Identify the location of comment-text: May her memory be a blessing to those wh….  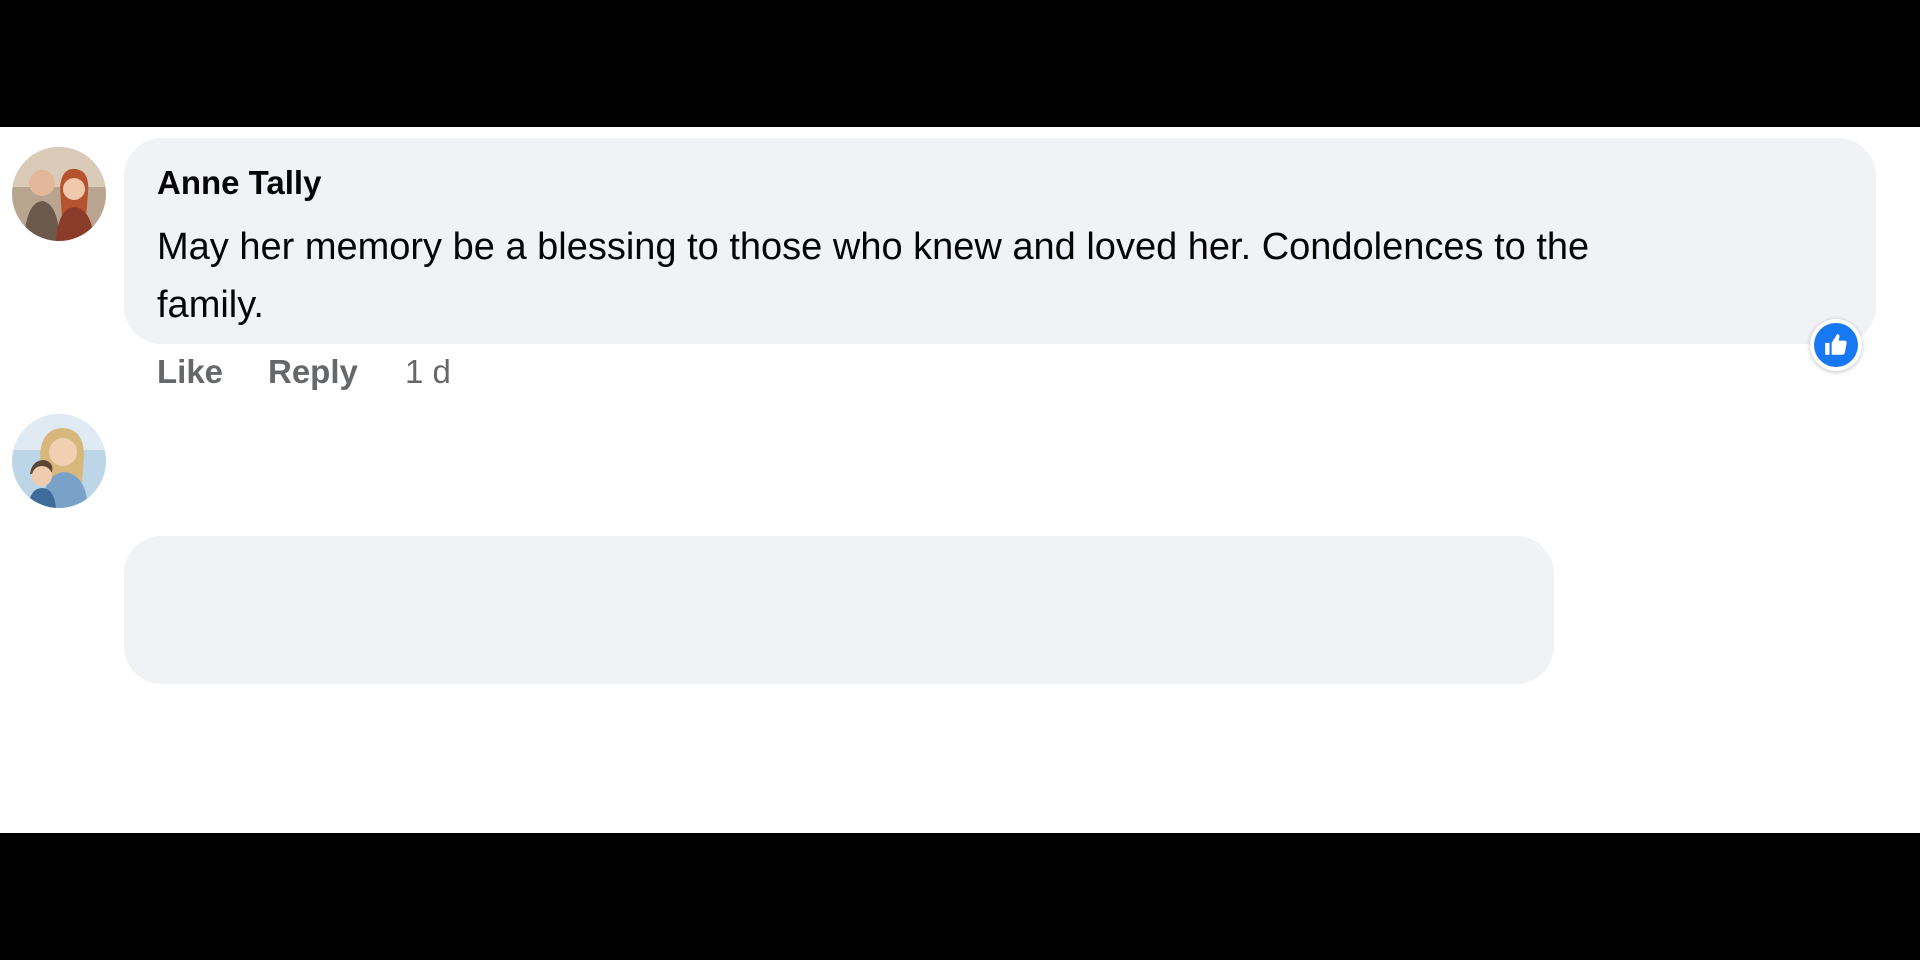
(873, 276).